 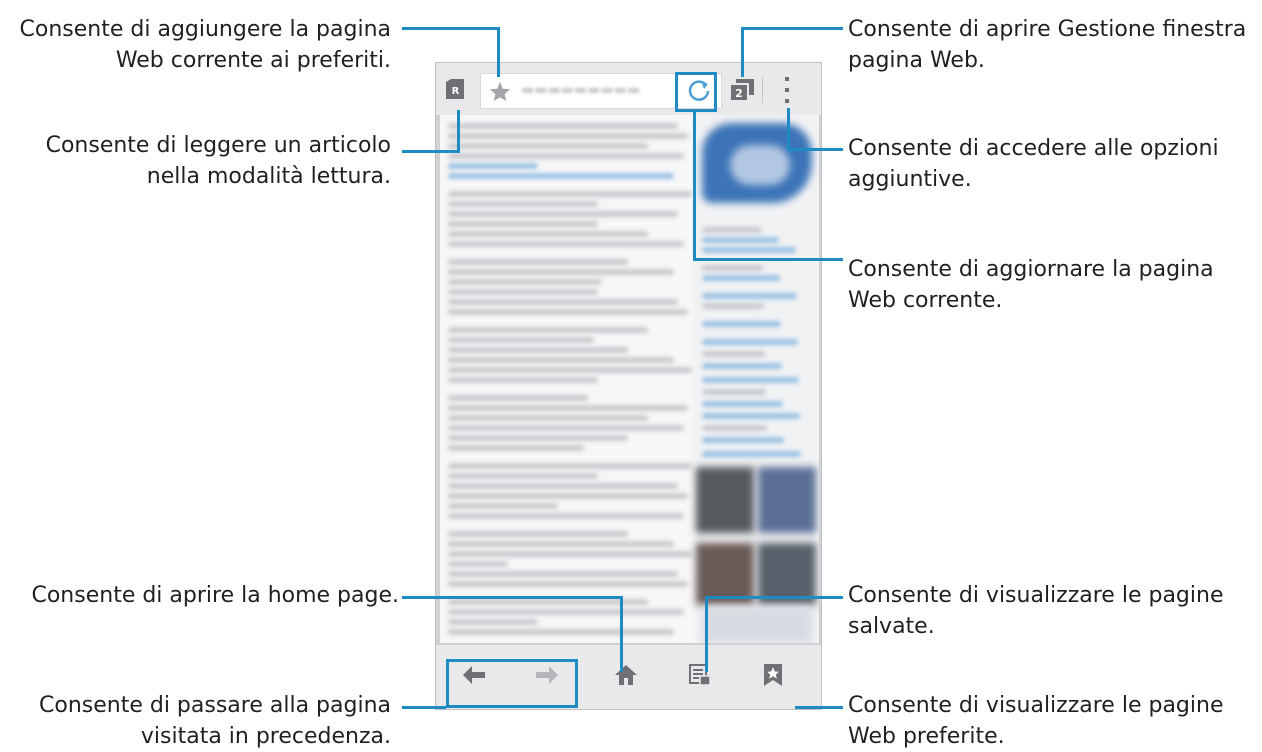 I want to click on more-options-icon, so click(x=787, y=90).